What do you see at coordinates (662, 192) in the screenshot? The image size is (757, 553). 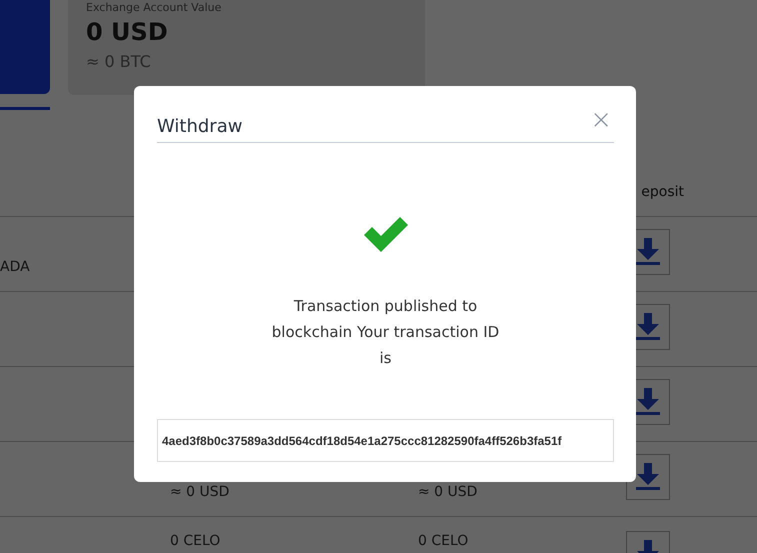 I see `column-header: eposit` at bounding box center [662, 192].